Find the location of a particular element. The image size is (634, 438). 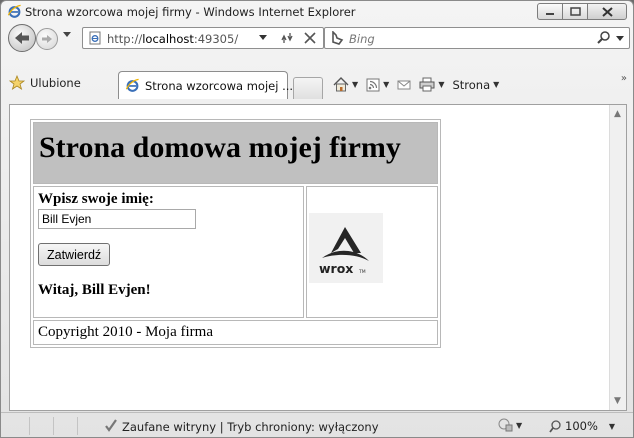

print-icon is located at coordinates (427, 84).